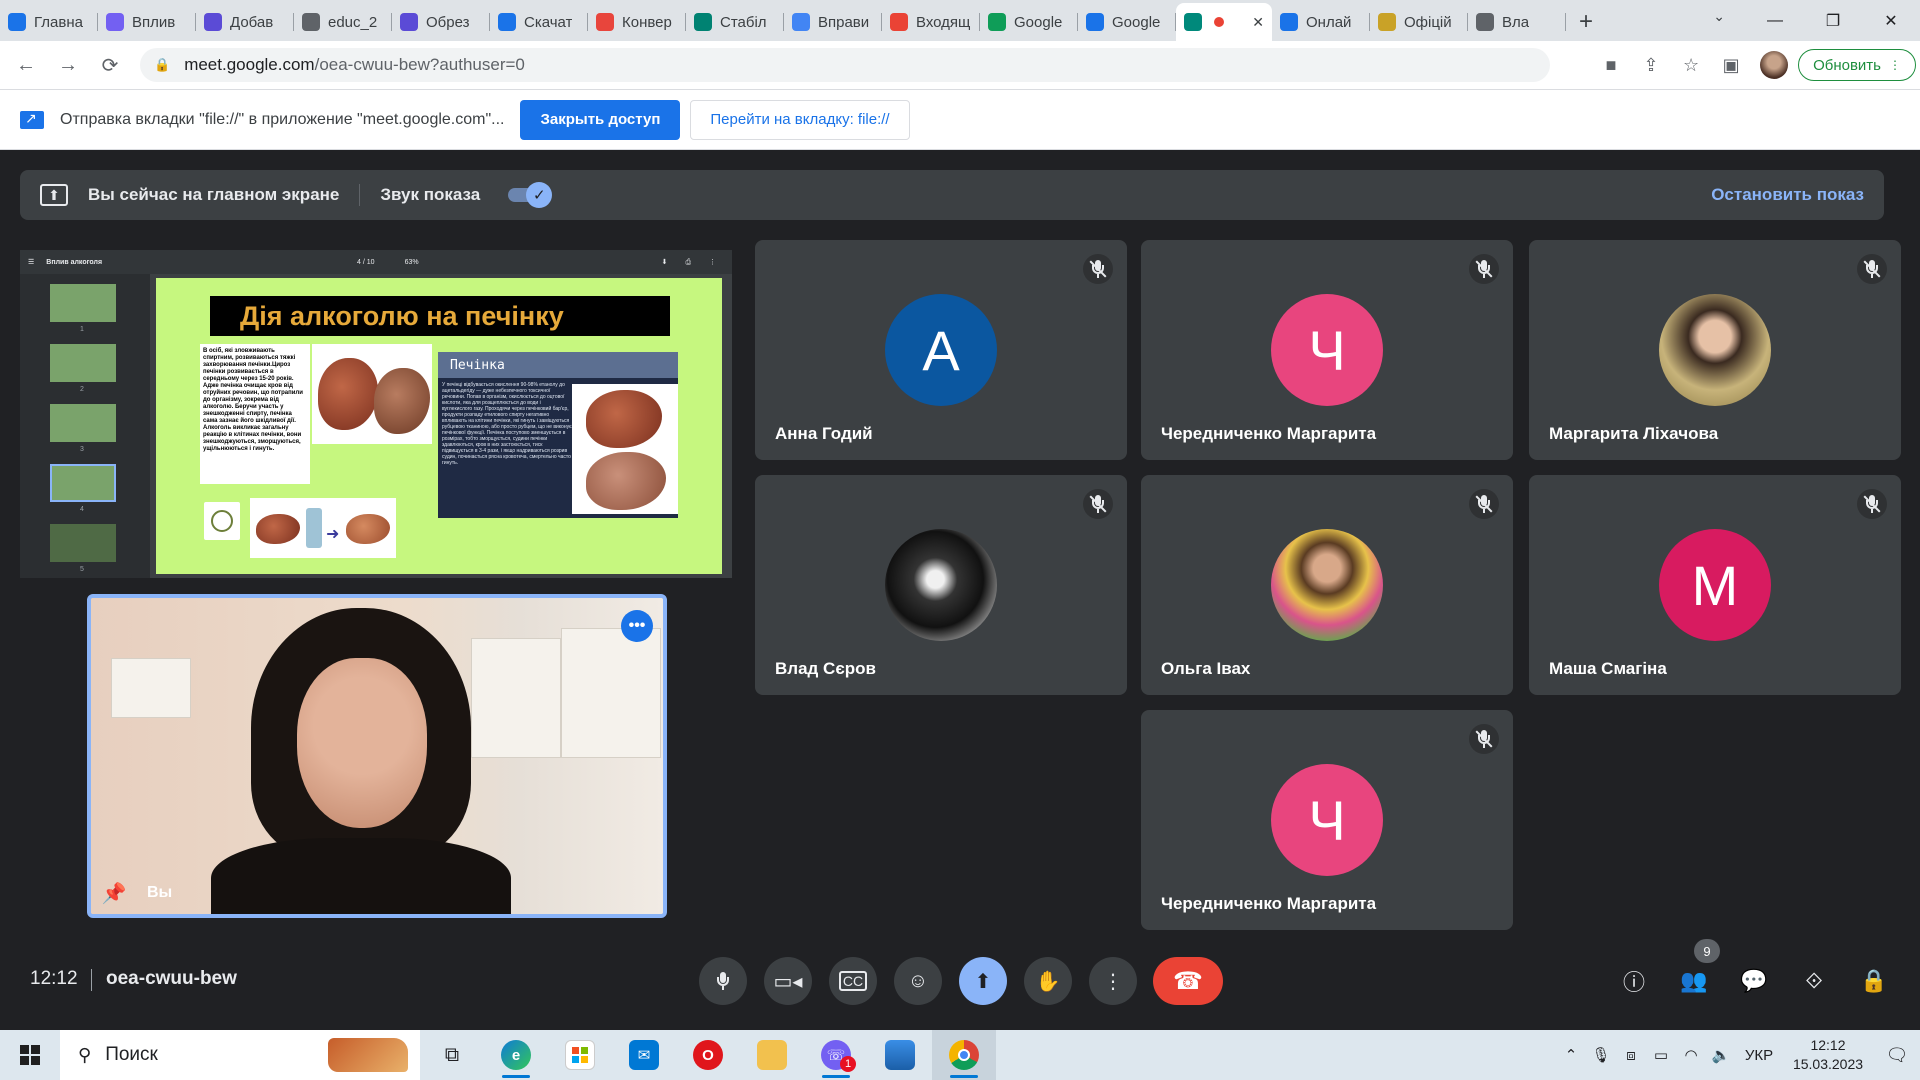 This screenshot has width=1920, height=1080. What do you see at coordinates (1833, 20) in the screenshot?
I see `maximize-button: ❐` at bounding box center [1833, 20].